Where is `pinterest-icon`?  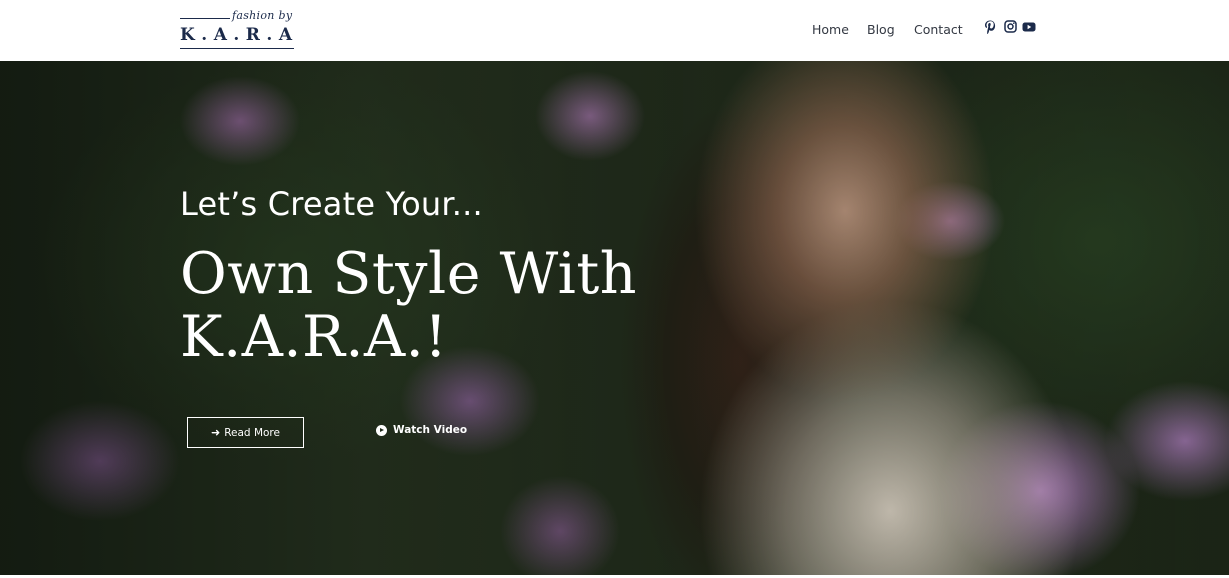
pinterest-icon is located at coordinates (991, 27).